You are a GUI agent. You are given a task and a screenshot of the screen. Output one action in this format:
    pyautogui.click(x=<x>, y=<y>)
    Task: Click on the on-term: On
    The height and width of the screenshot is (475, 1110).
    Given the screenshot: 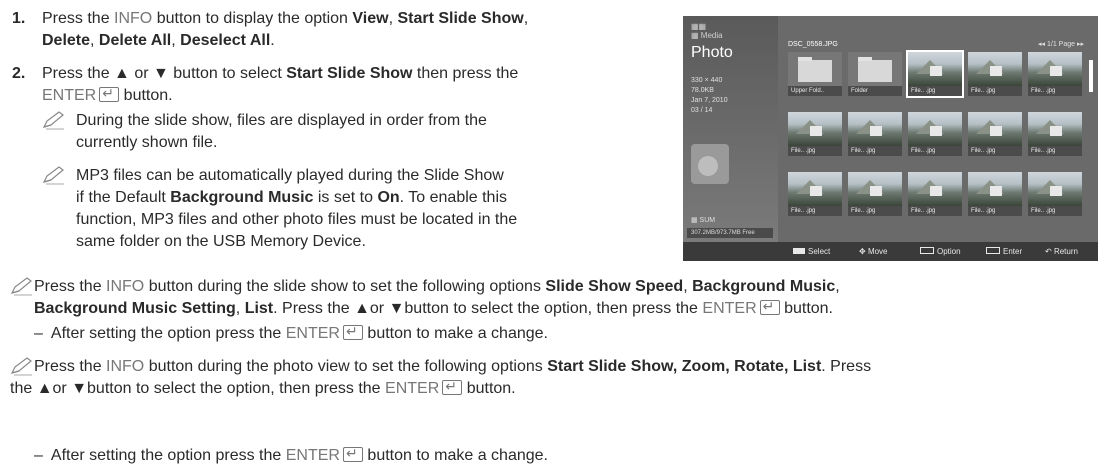 What is the action you would take?
    pyautogui.click(x=388, y=197)
    